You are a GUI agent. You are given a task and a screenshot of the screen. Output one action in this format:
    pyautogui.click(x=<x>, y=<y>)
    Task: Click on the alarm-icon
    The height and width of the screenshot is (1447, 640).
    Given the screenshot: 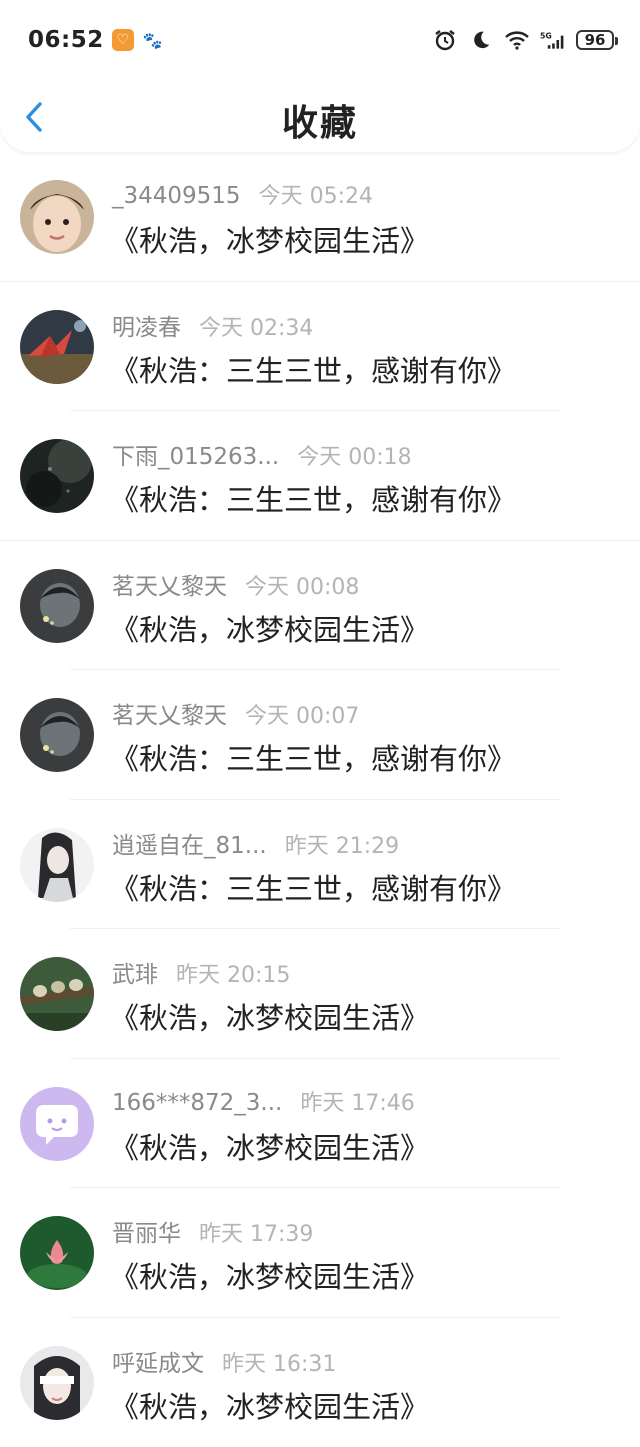 What is the action you would take?
    pyautogui.click(x=445, y=40)
    